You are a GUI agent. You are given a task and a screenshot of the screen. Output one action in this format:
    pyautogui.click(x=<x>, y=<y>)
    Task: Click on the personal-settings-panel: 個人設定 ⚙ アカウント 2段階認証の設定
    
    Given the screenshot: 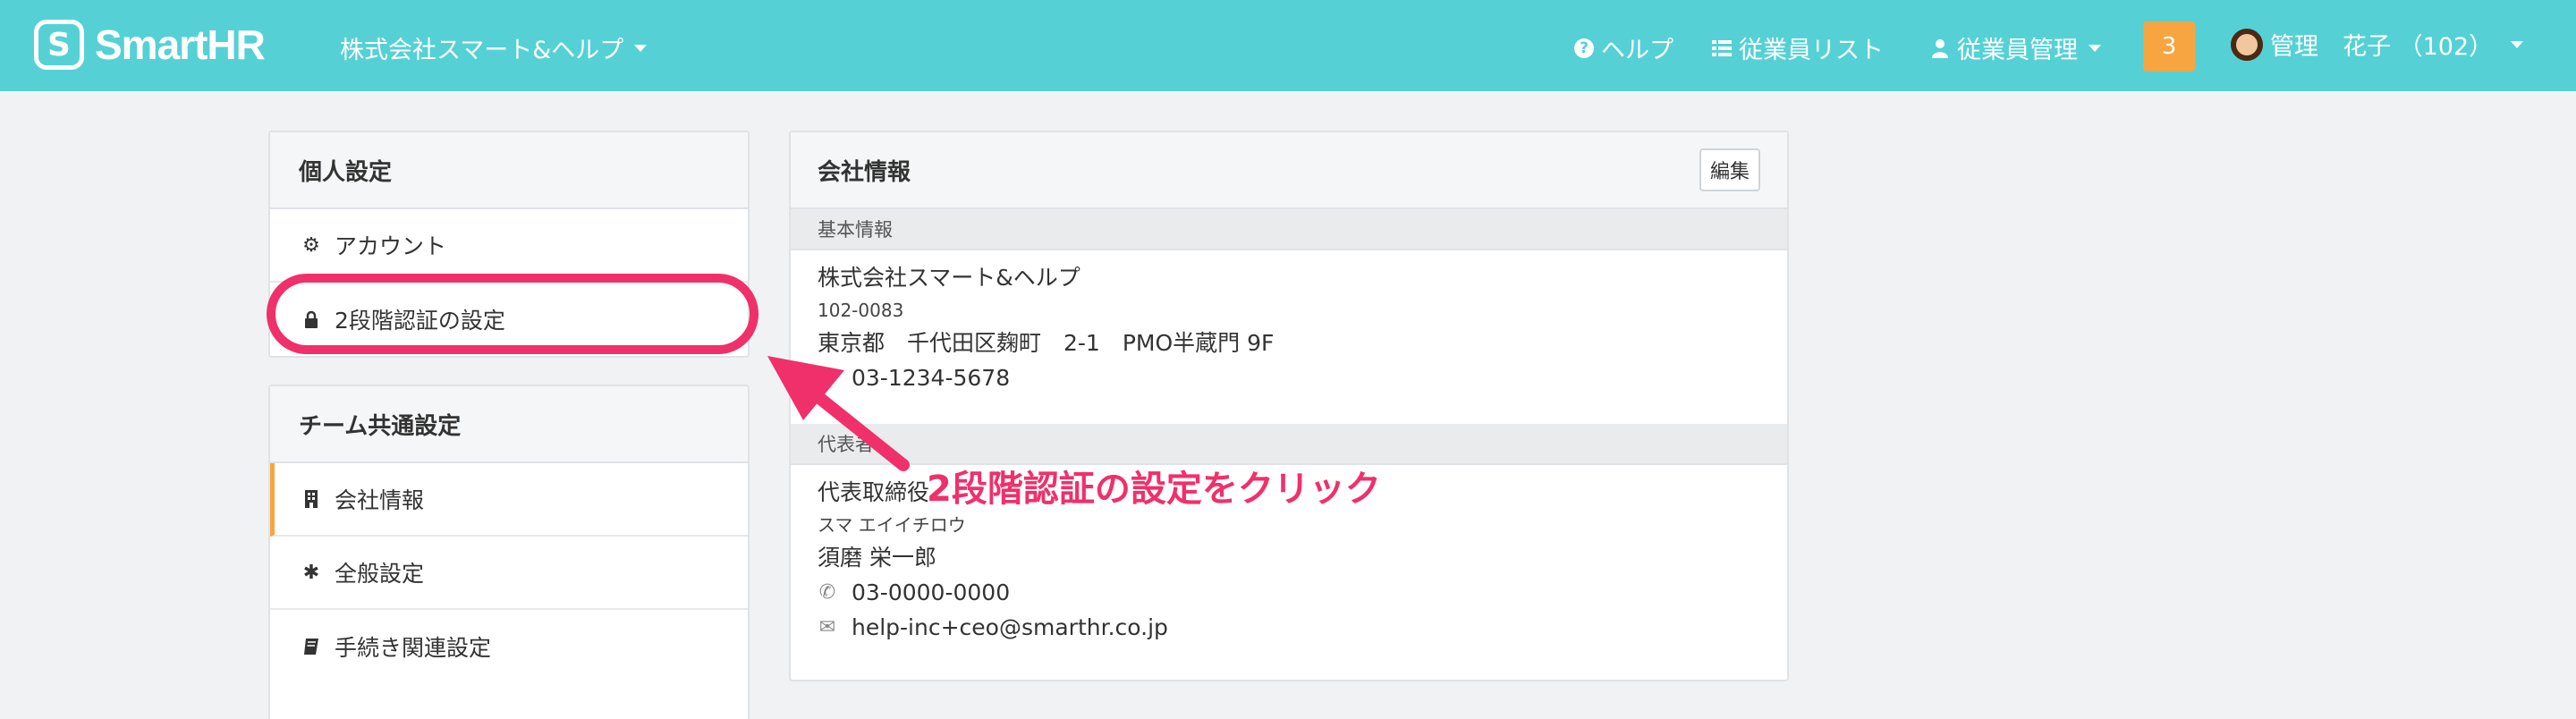 What is the action you would take?
    pyautogui.click(x=509, y=244)
    